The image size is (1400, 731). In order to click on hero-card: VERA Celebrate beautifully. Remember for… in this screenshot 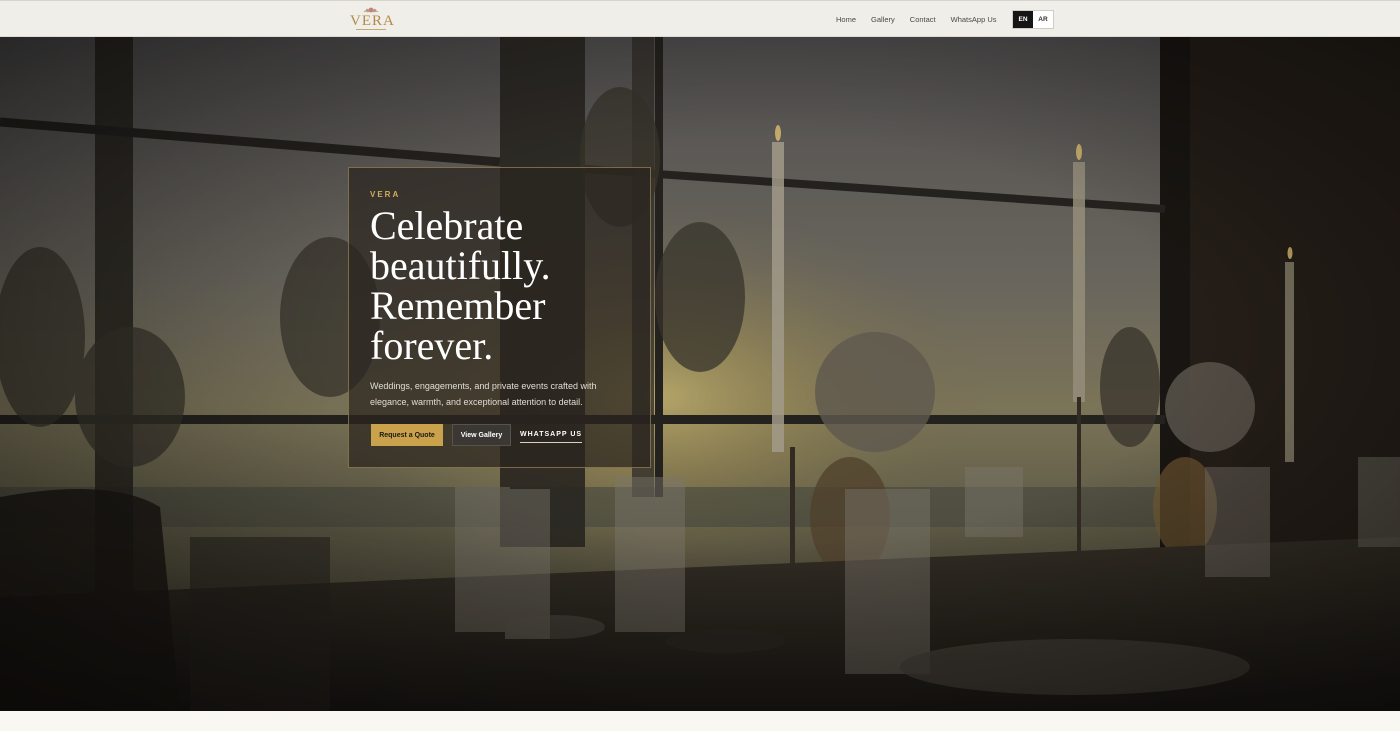, I will do `click(499, 317)`.